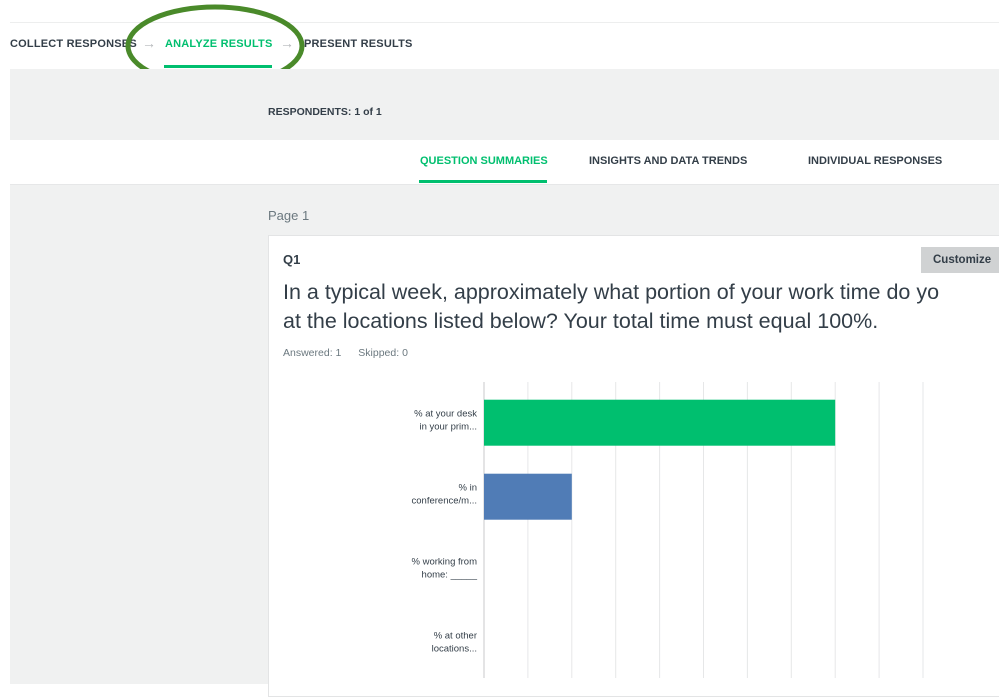 The image size is (999, 697). Describe the element at coordinates (960, 260) in the screenshot. I see `customize-button: Customize` at that location.